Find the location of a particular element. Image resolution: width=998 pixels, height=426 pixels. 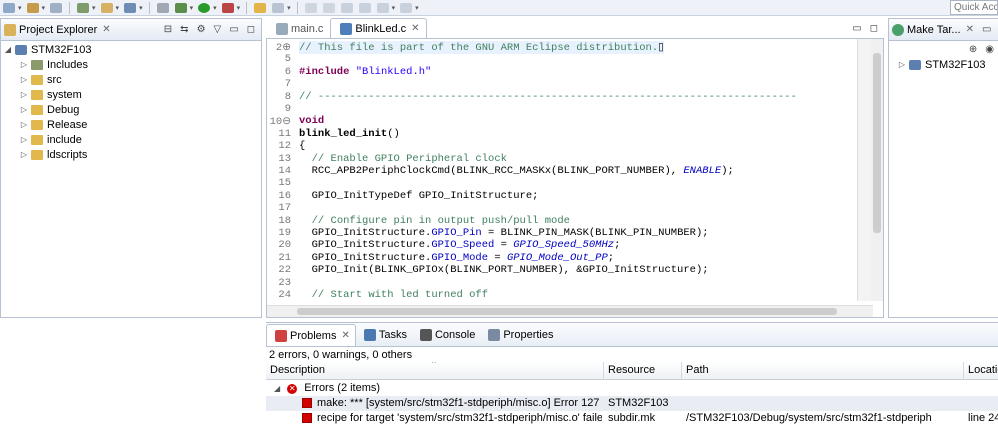

link-editor-icon: ⇆ is located at coordinates (184, 29).